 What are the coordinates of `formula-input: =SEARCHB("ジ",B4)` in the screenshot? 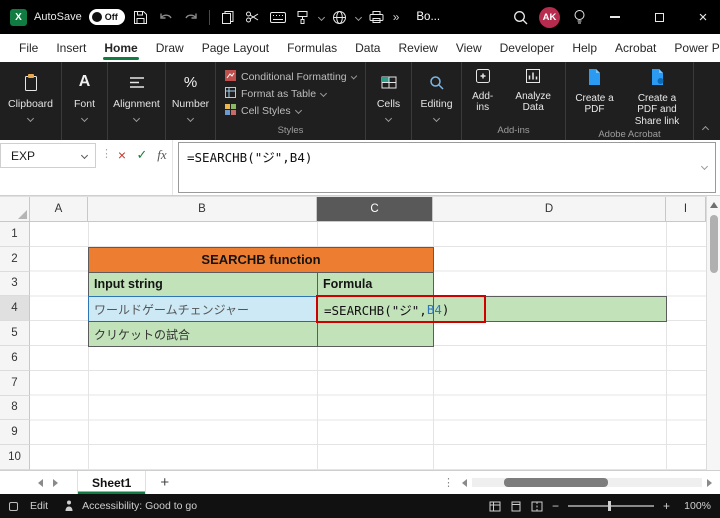 It's located at (447, 167).